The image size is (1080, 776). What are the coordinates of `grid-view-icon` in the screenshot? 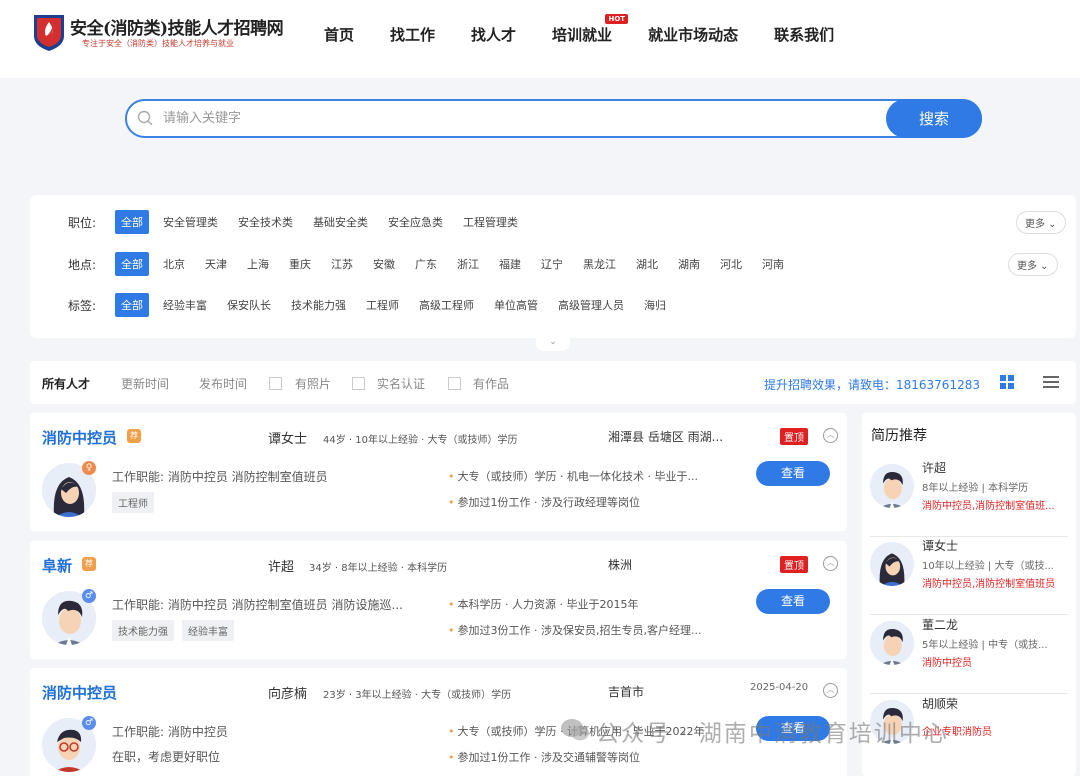 It's located at (1007, 382).